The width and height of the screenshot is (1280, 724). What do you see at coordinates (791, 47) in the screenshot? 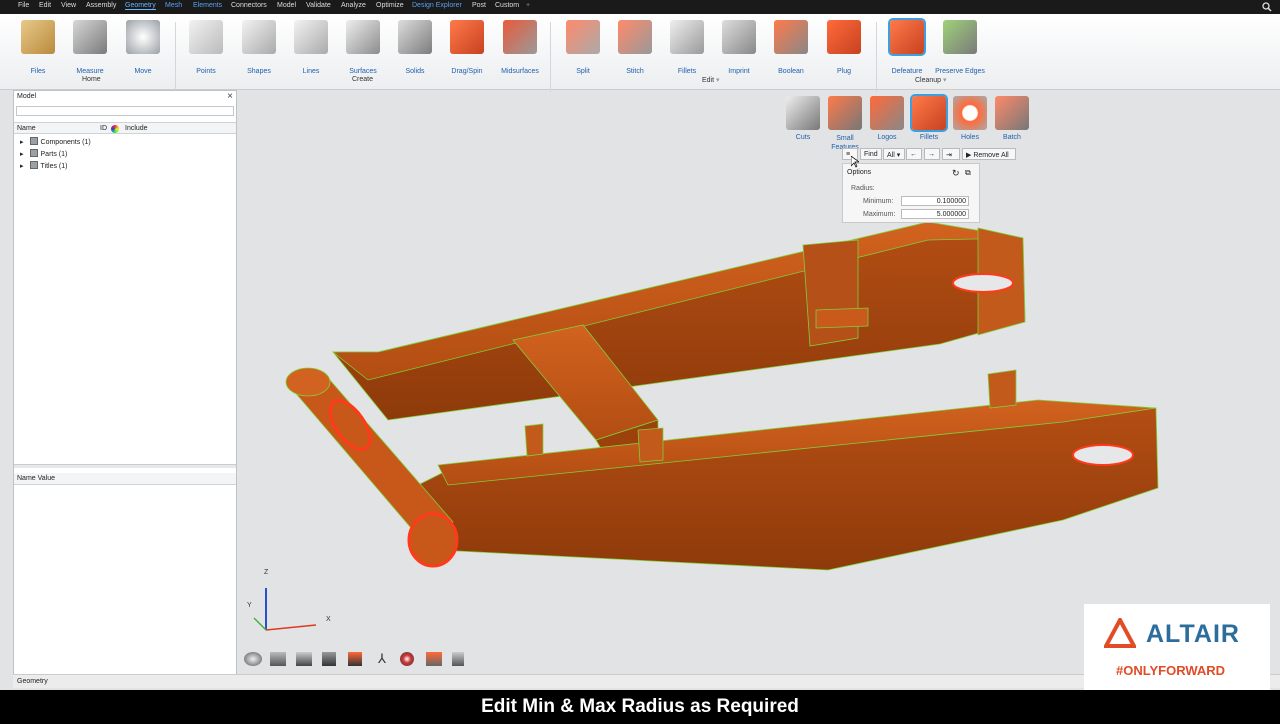
I see `boolean-tool: Boolean` at bounding box center [791, 47].